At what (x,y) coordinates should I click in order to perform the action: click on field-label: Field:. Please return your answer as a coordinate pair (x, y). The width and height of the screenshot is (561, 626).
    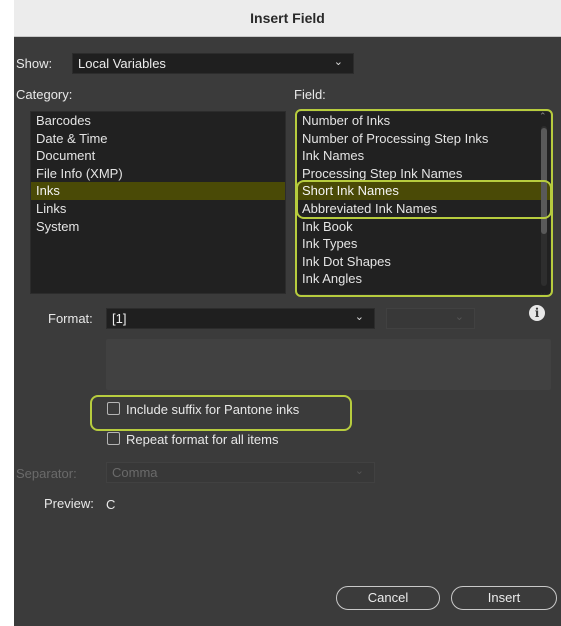
    Looking at the image, I should click on (310, 94).